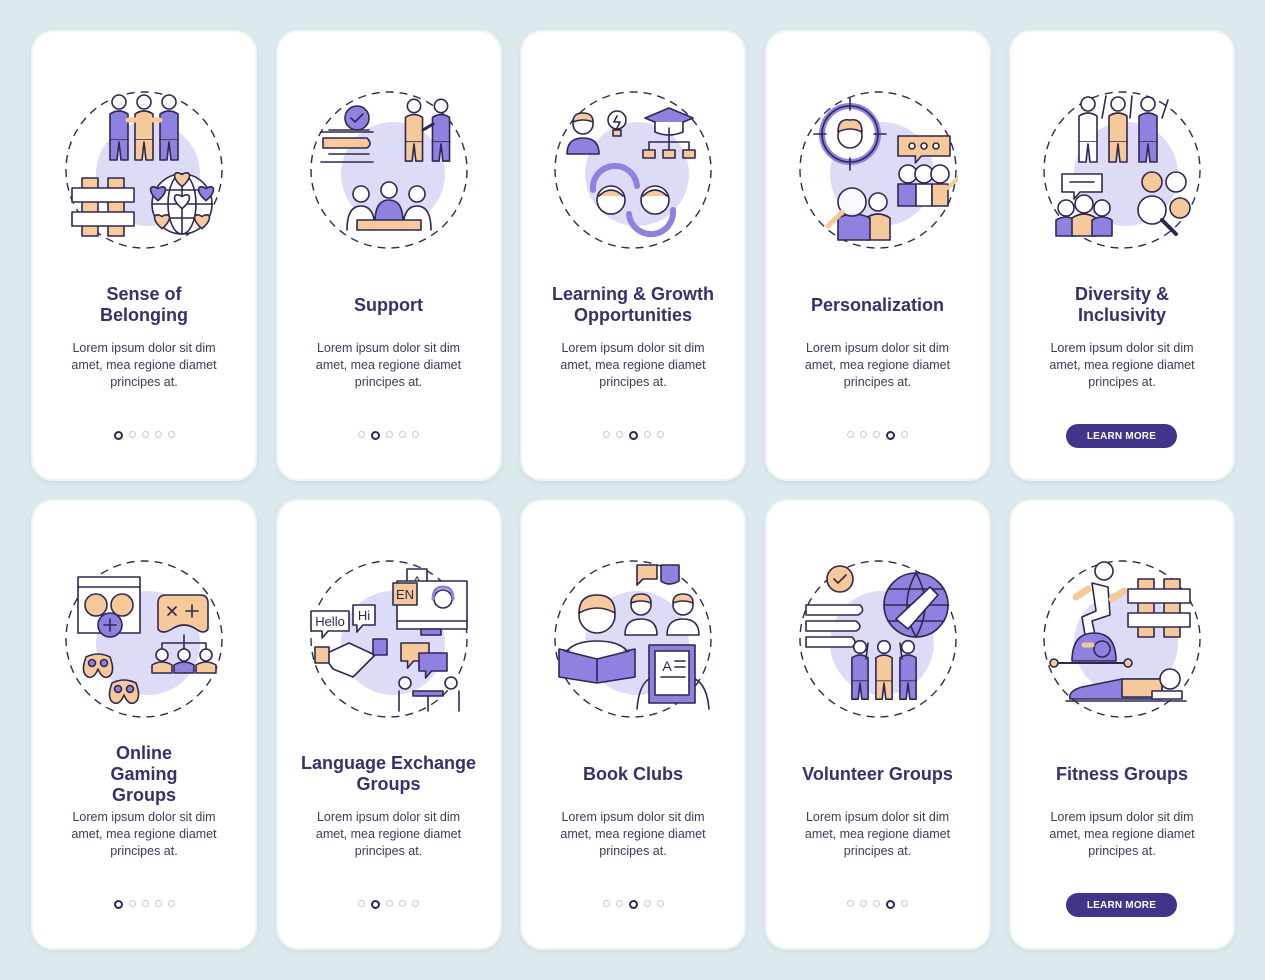 Image resolution: width=1265 pixels, height=980 pixels. I want to click on book-clubs-icon: A, so click(633, 639).